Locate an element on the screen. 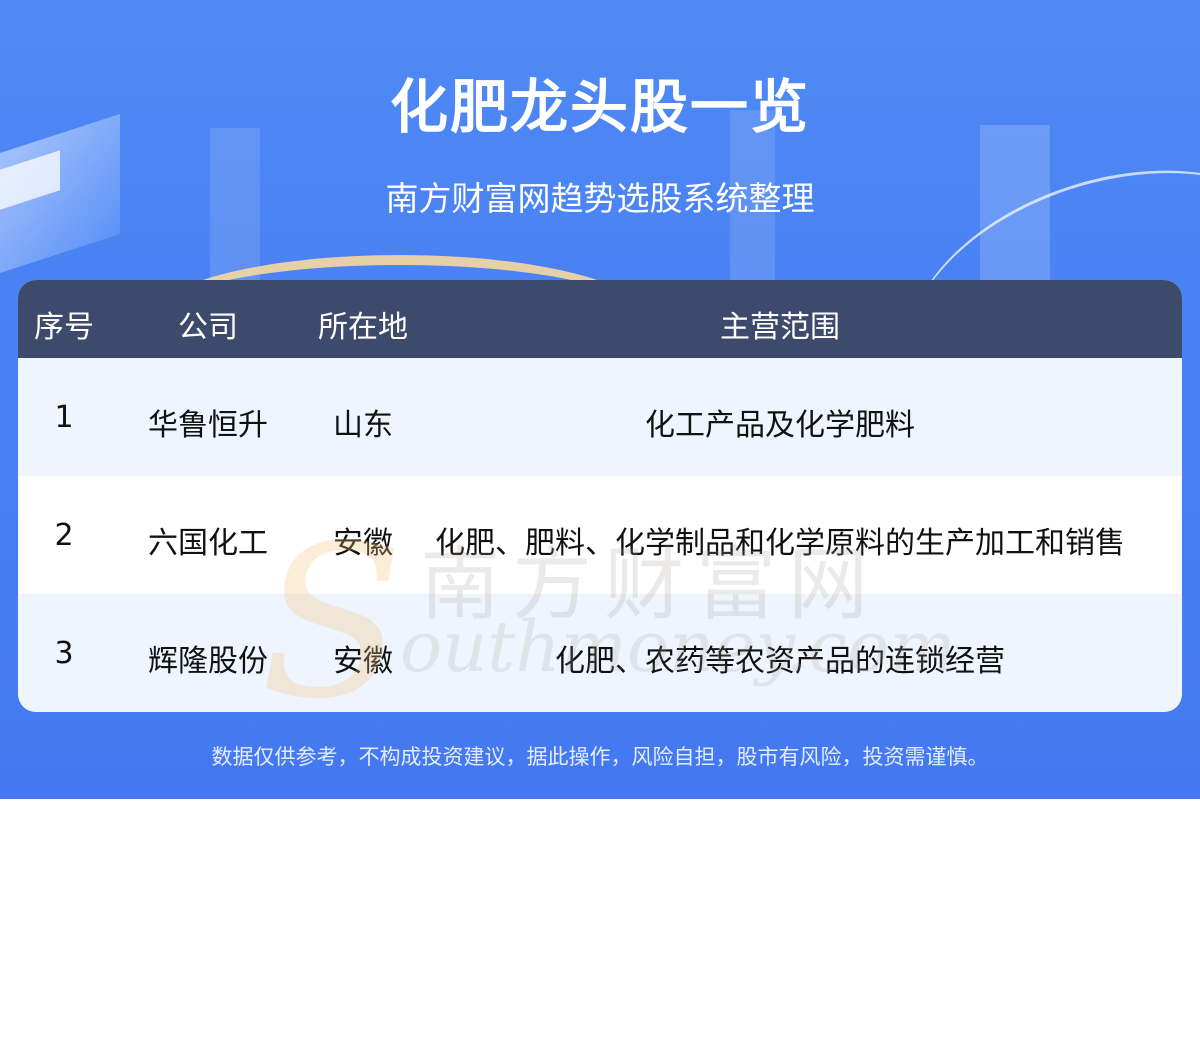 Image resolution: width=1200 pixels, height=1050 pixels. cell-index: 3 is located at coordinates (64, 653).